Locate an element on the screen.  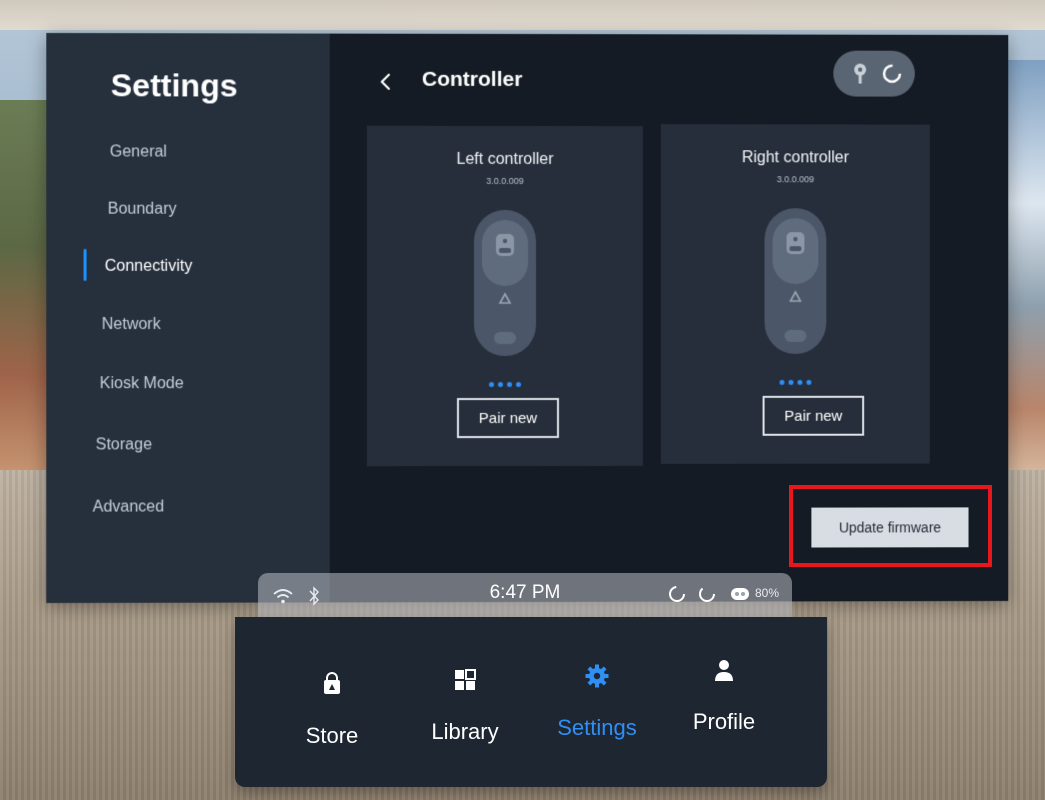
sidebar-item-network: Network is located at coordinates (131, 325).